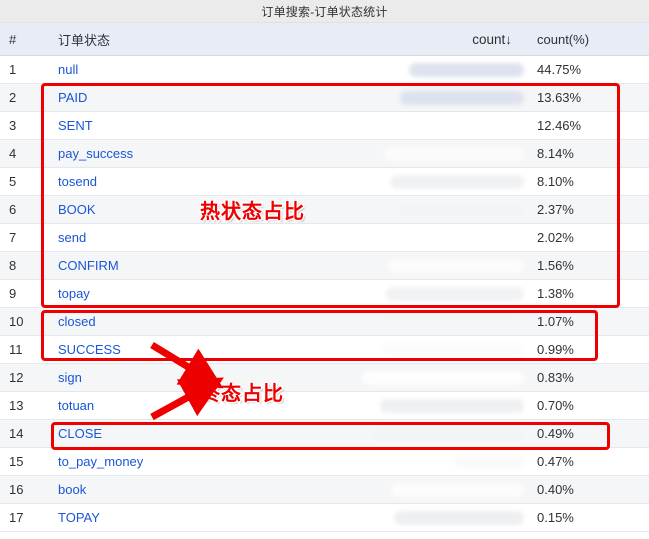 This screenshot has width=649, height=539. What do you see at coordinates (555, 433) in the screenshot?
I see `row-count-percent: 0.49%` at bounding box center [555, 433].